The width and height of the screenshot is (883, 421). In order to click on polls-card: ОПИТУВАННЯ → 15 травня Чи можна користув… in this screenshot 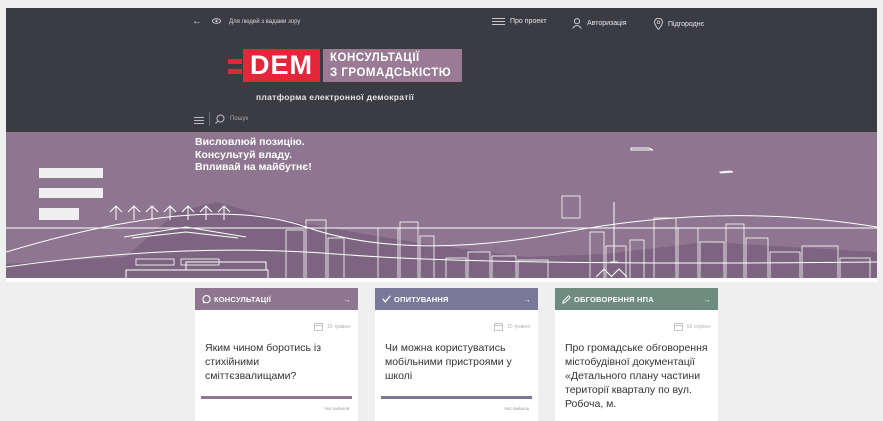, I will do `click(456, 354)`.